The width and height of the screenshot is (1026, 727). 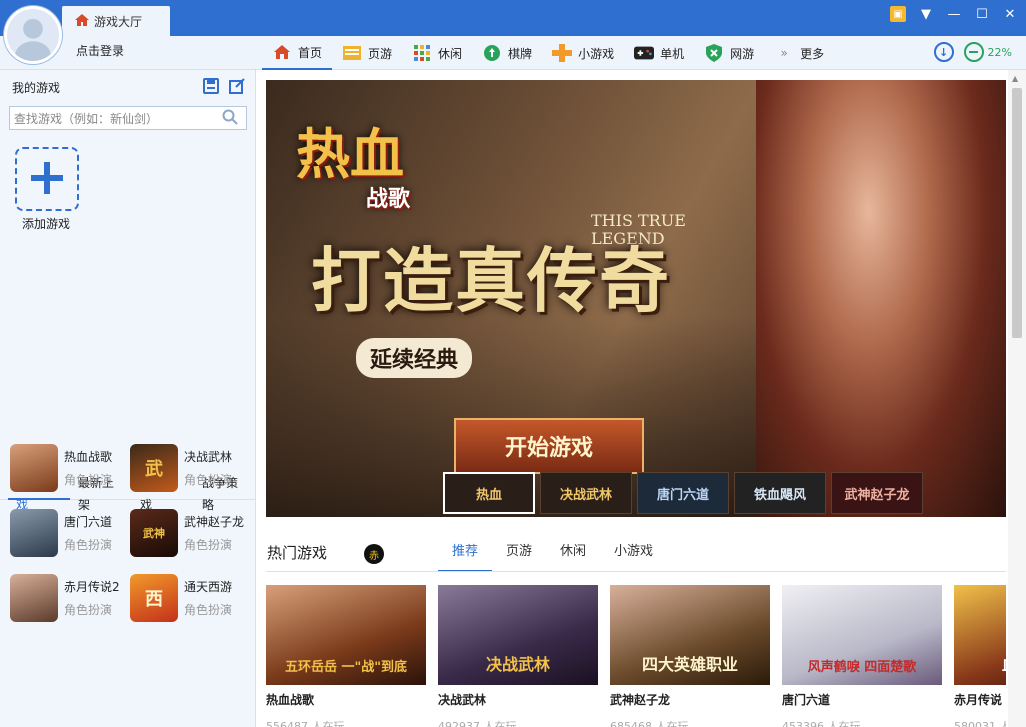 What do you see at coordinates (596, 53) in the screenshot?
I see `nav-mini-games-label: 小游戏` at bounding box center [596, 53].